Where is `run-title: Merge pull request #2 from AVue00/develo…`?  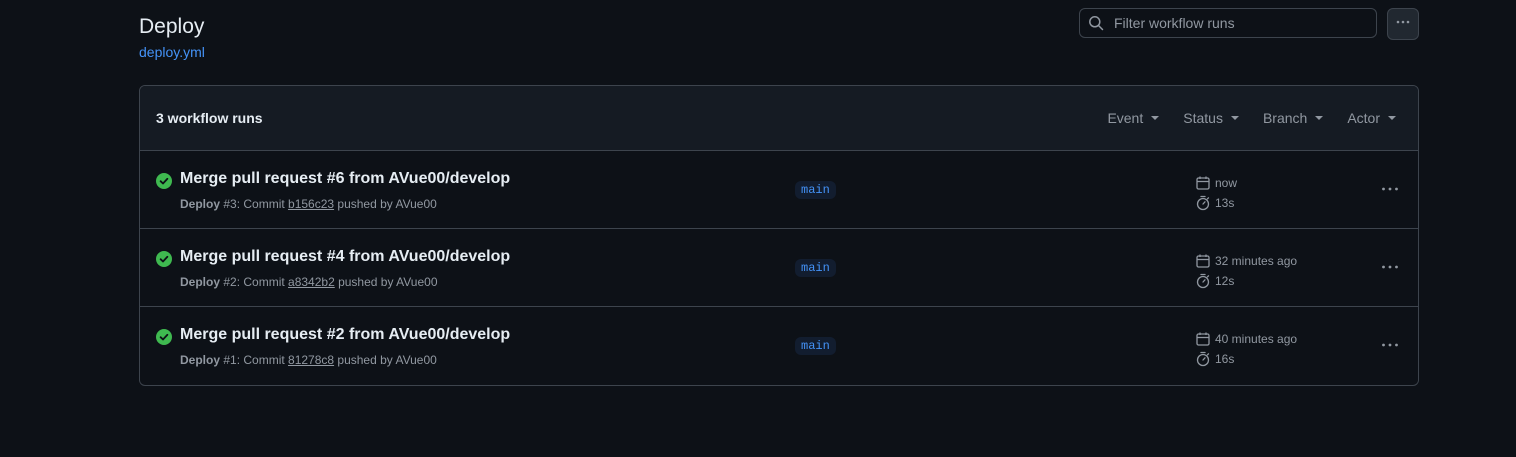 run-title: Merge pull request #2 from AVue00/develo… is located at coordinates (345, 335).